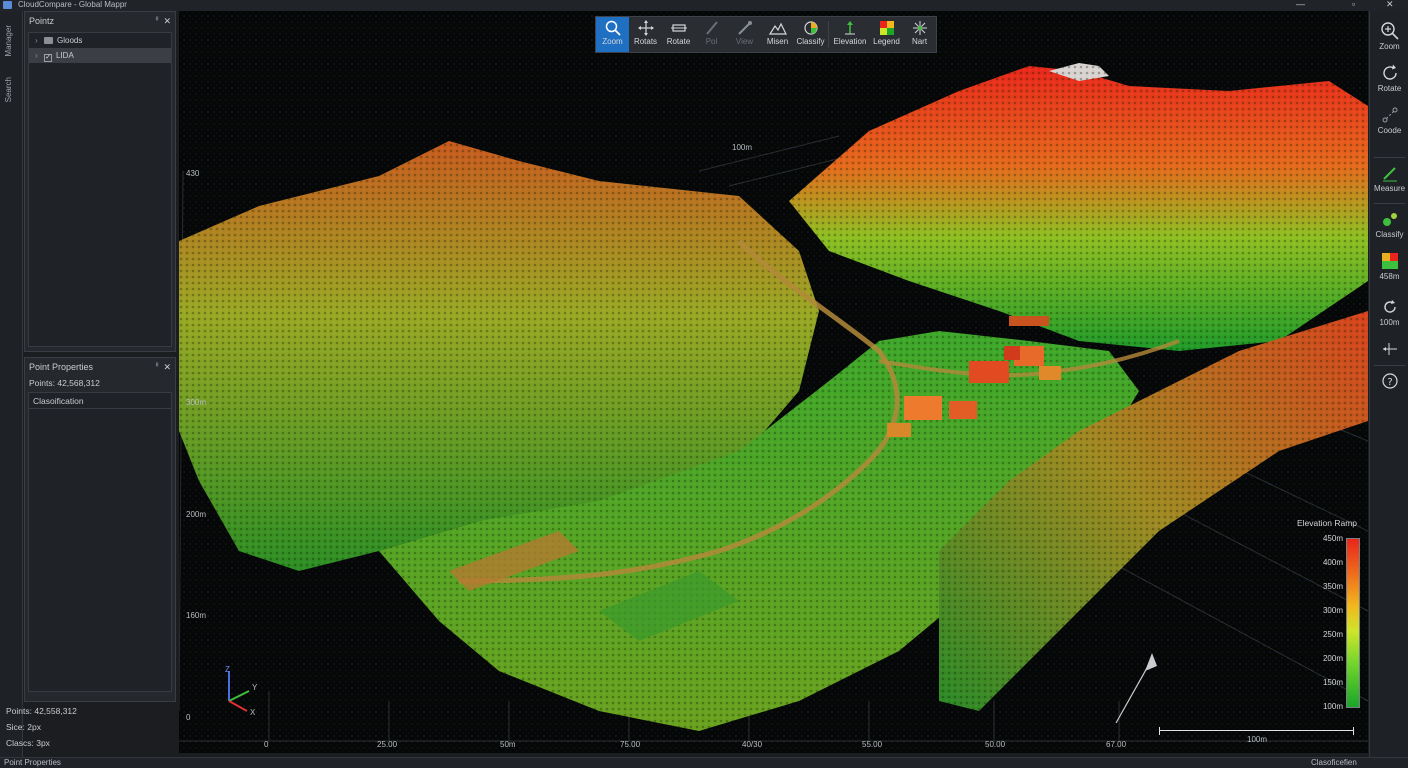  Describe the element at coordinates (72, 4) in the screenshot. I see `window-title: CloudCompare - Global Mappr` at that location.